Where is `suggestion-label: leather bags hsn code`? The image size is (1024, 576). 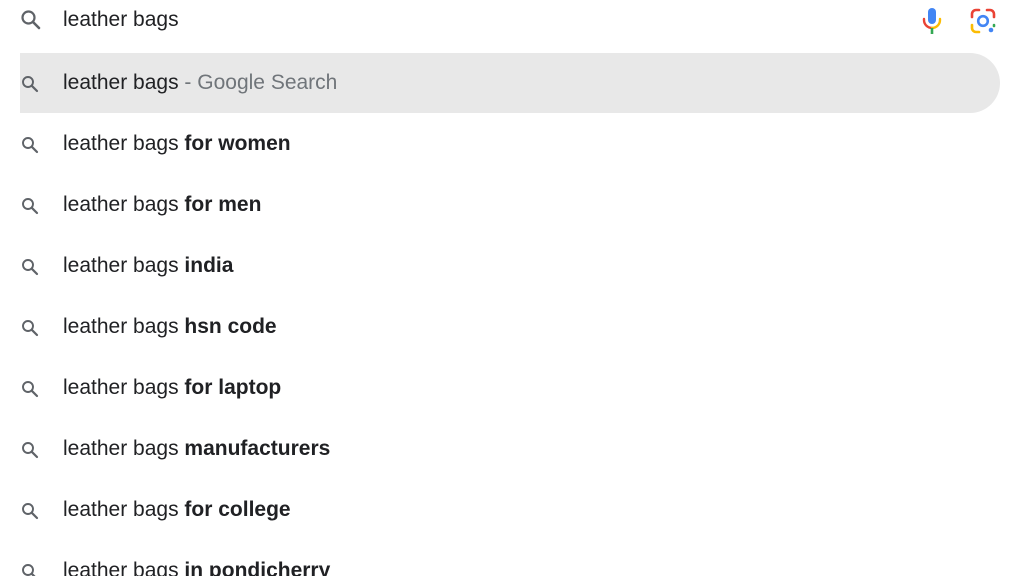
suggestion-label: leather bags hsn code is located at coordinates (170, 326).